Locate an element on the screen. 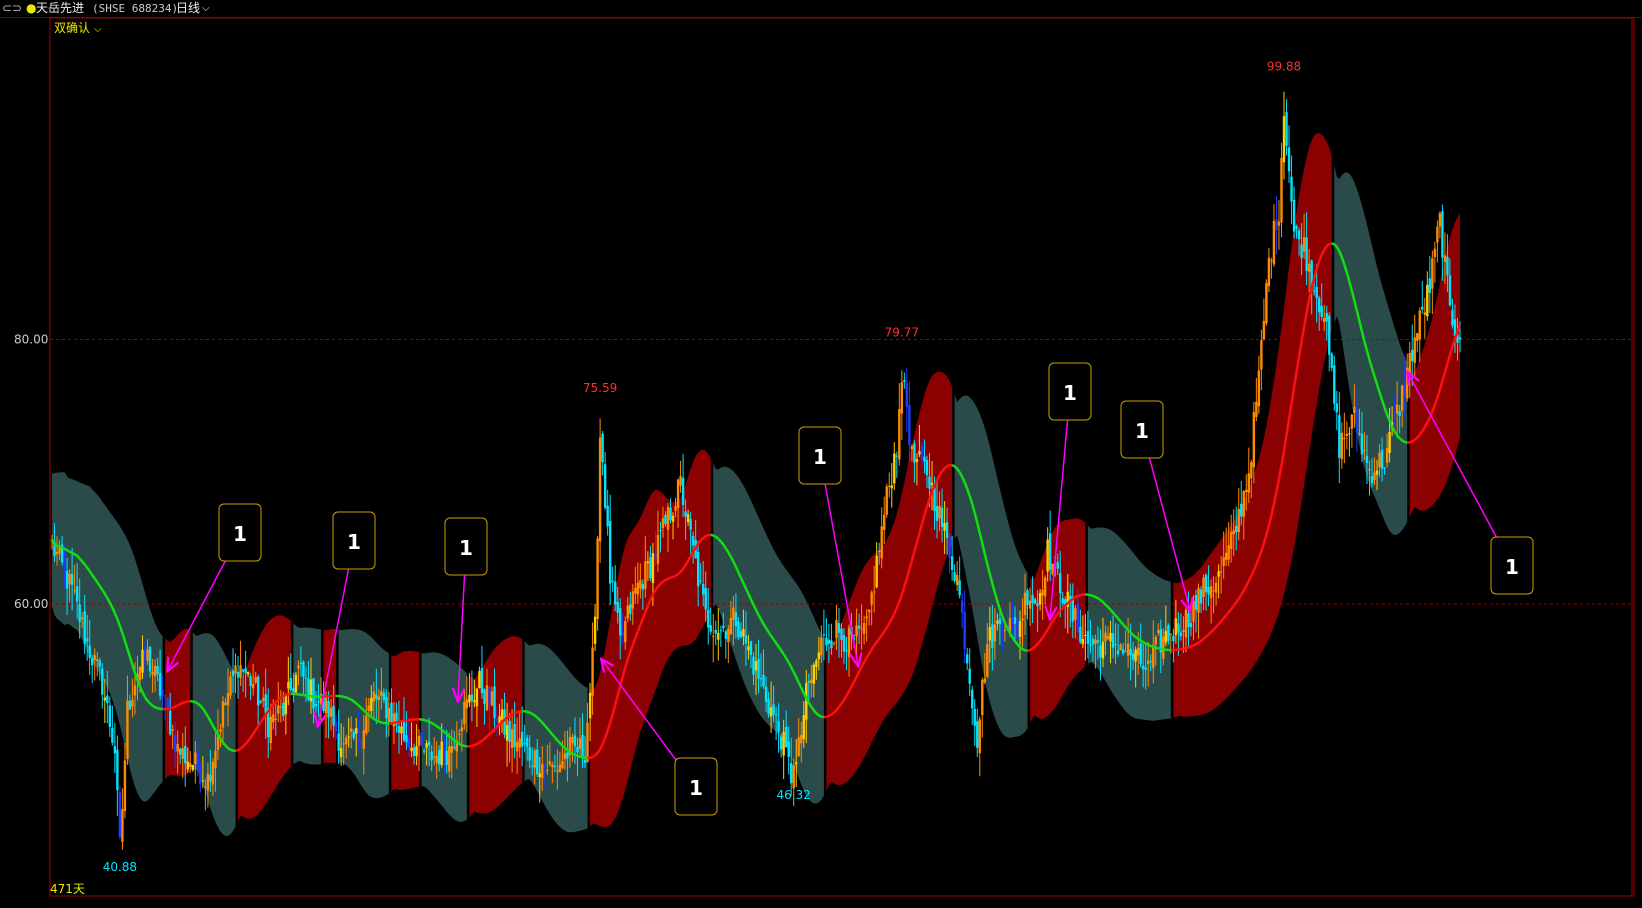 Image resolution: width=1642 pixels, height=908 pixels. price-extreme-label: 46.32 is located at coordinates (794, 795).